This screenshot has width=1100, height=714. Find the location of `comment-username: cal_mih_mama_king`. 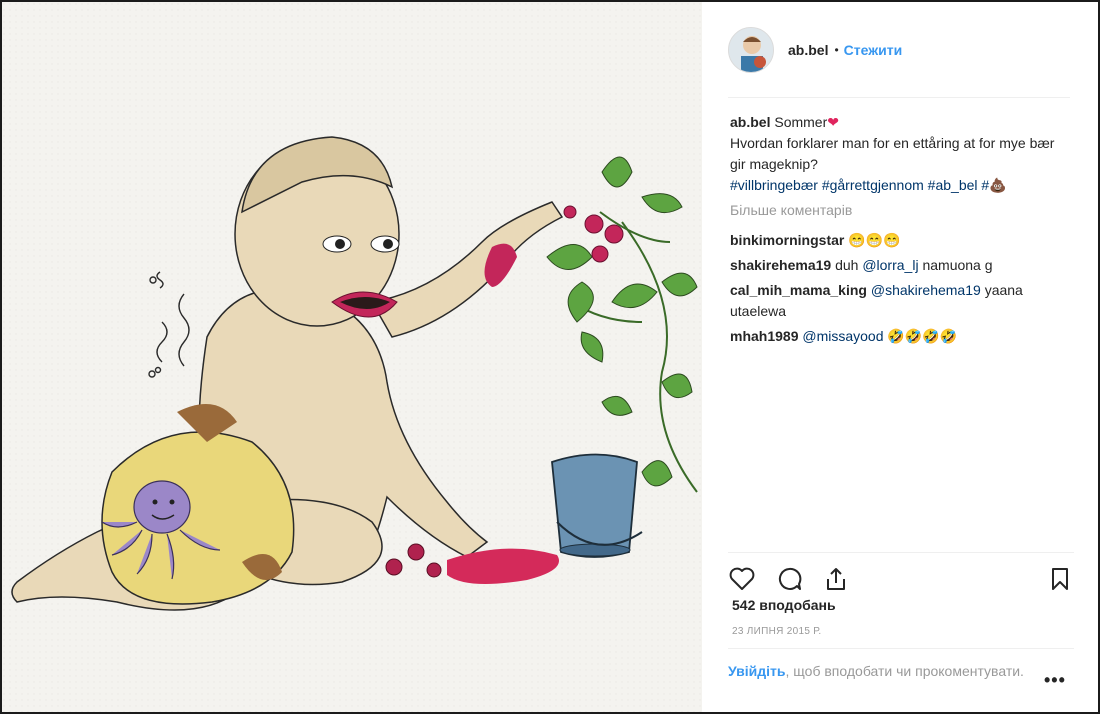

comment-username: cal_mih_mama_king is located at coordinates (798, 290).